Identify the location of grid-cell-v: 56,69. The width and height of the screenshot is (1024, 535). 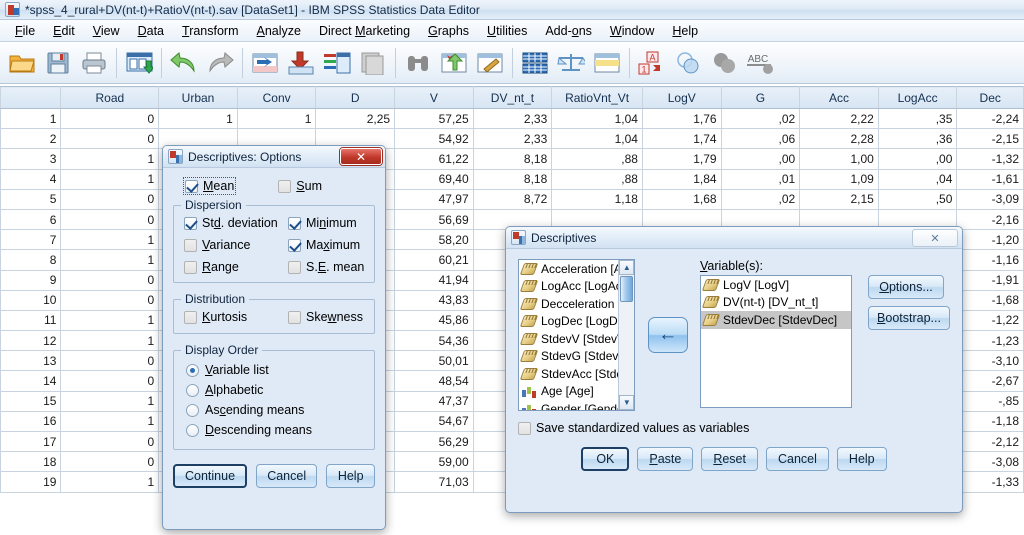
(434, 219).